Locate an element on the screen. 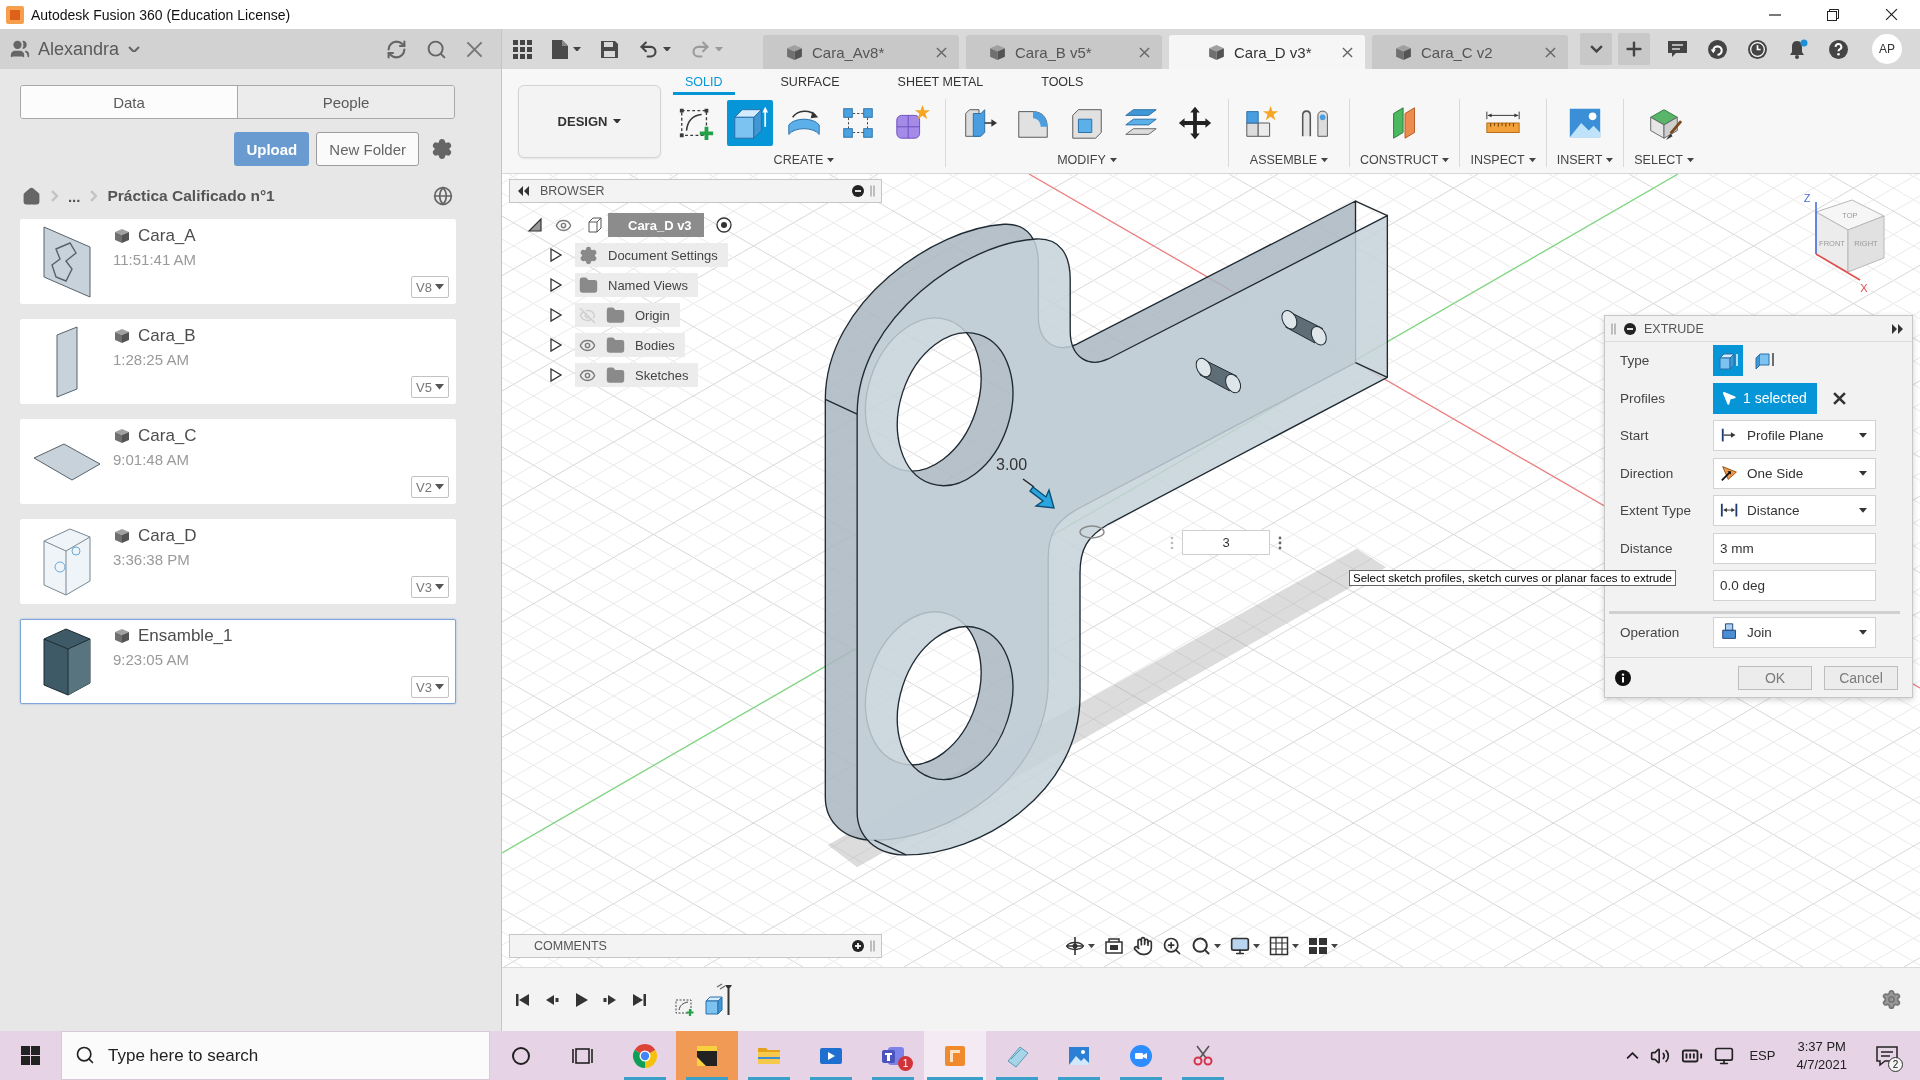  play-icon is located at coordinates (581, 999).